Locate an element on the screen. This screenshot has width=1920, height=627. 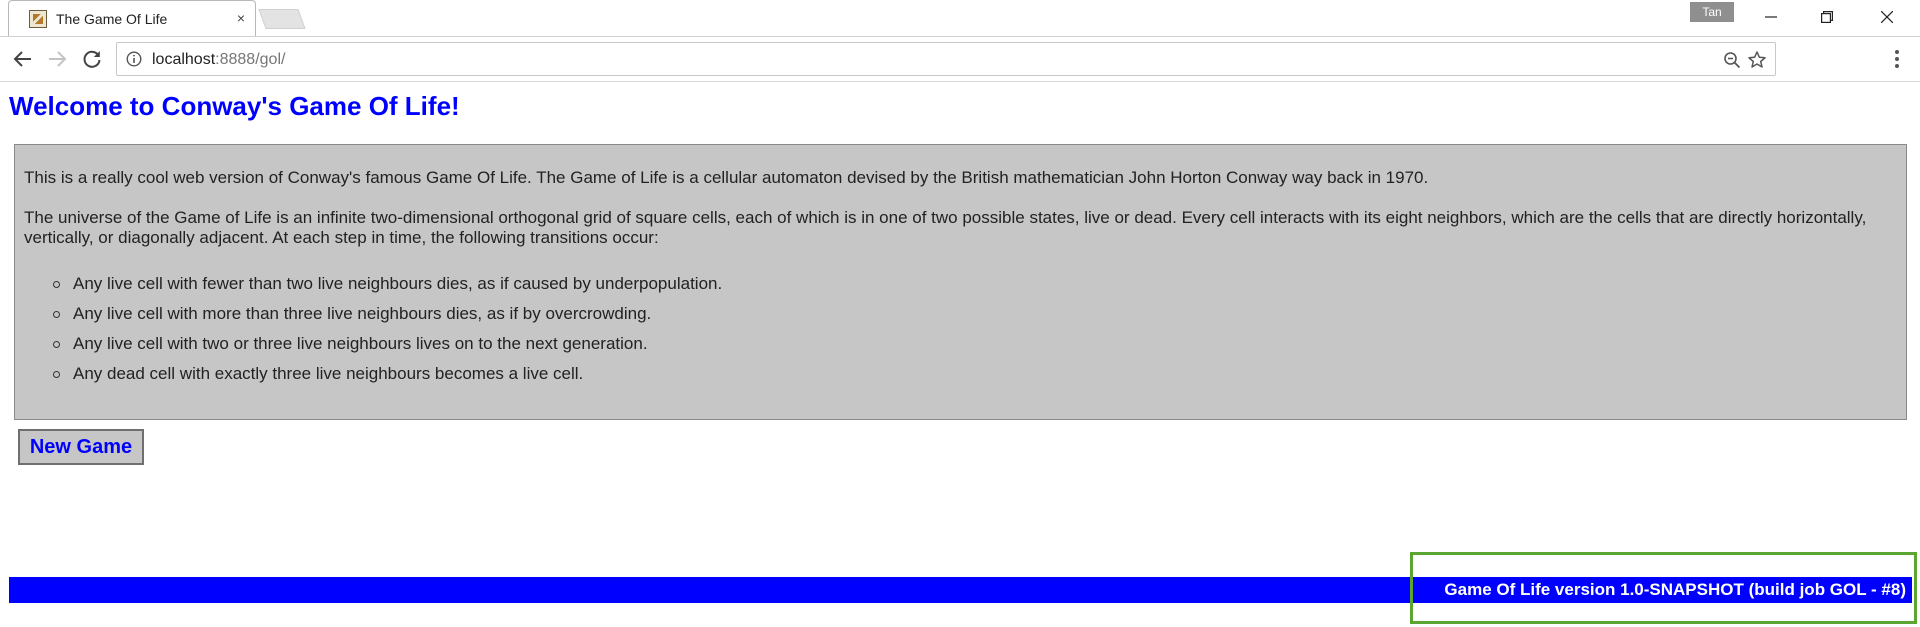
restore-window-icon is located at coordinates (1827, 17).